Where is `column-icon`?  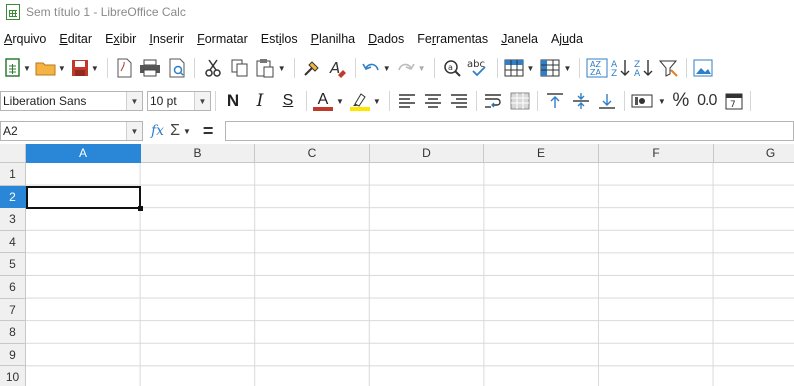
column-icon is located at coordinates (550, 68).